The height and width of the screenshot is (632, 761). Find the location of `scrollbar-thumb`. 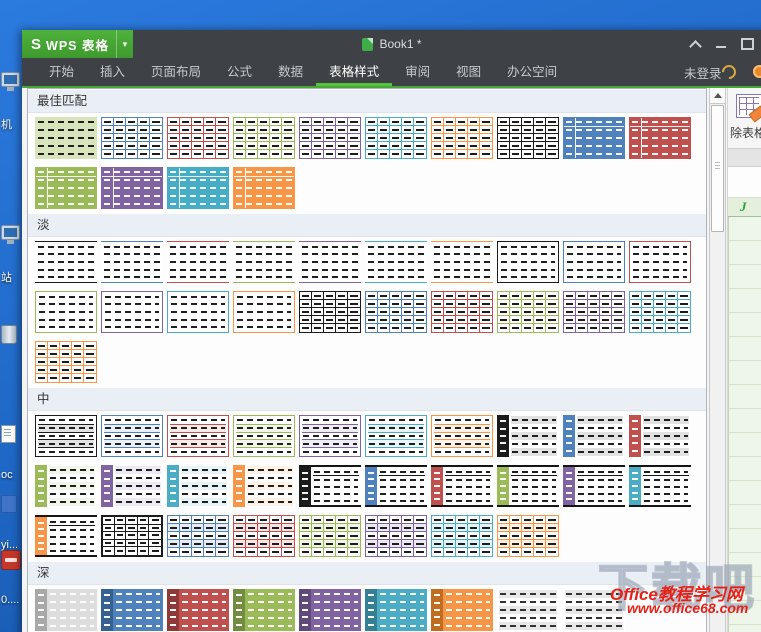

scrollbar-thumb is located at coordinates (717, 168).